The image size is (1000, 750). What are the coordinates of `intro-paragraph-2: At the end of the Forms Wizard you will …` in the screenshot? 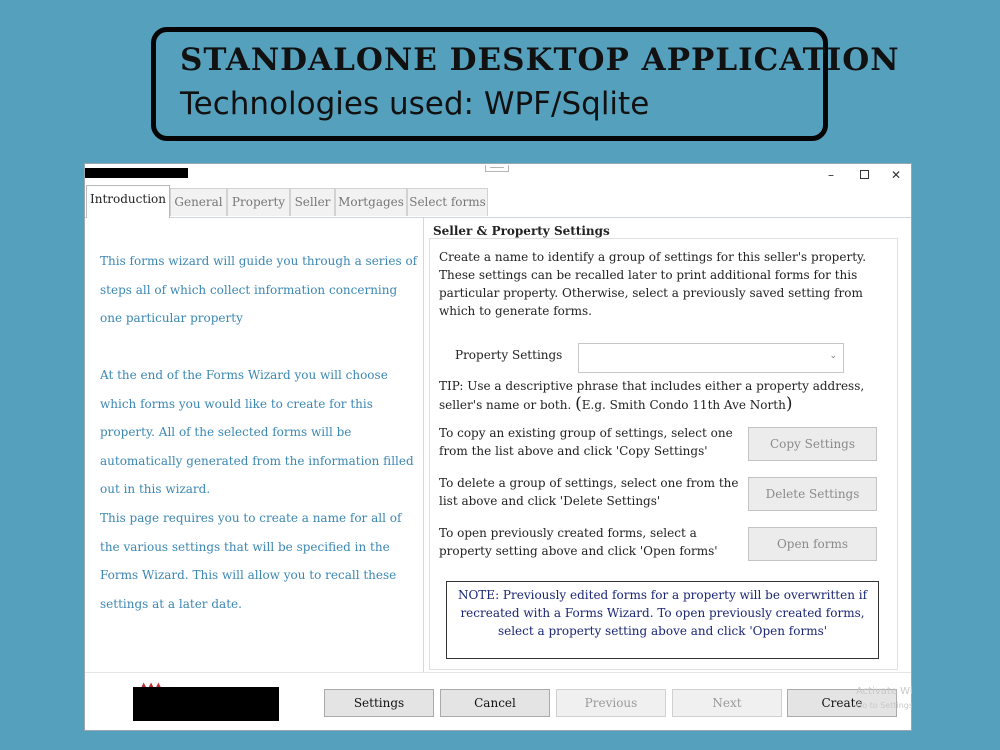 It's located at (257, 432).